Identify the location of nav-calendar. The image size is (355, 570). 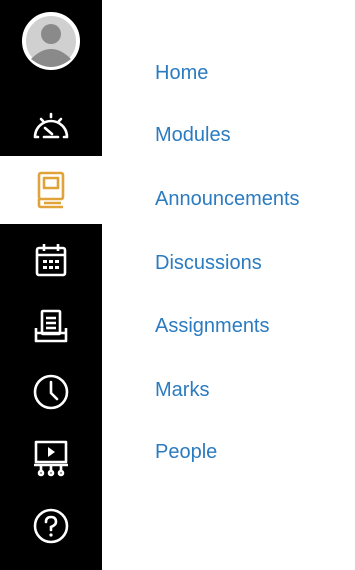
(51, 260).